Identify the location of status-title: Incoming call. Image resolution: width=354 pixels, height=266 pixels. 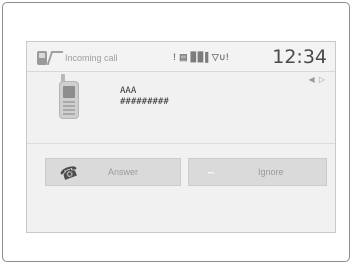
(91, 58).